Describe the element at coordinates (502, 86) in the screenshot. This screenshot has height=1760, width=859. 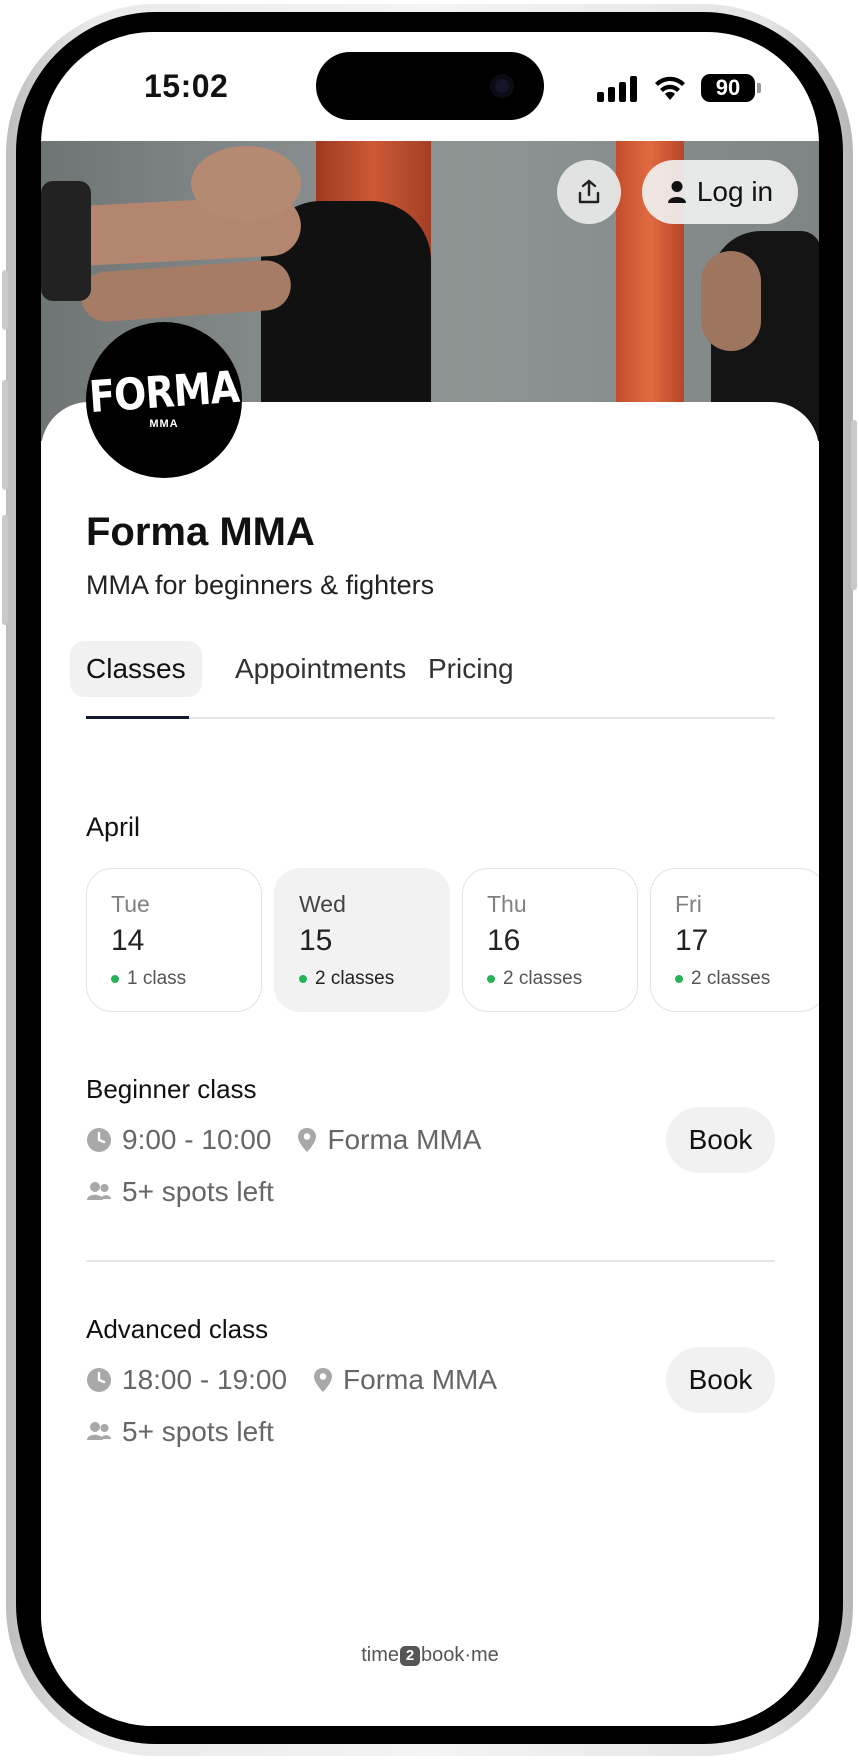
I see `front-camera` at that location.